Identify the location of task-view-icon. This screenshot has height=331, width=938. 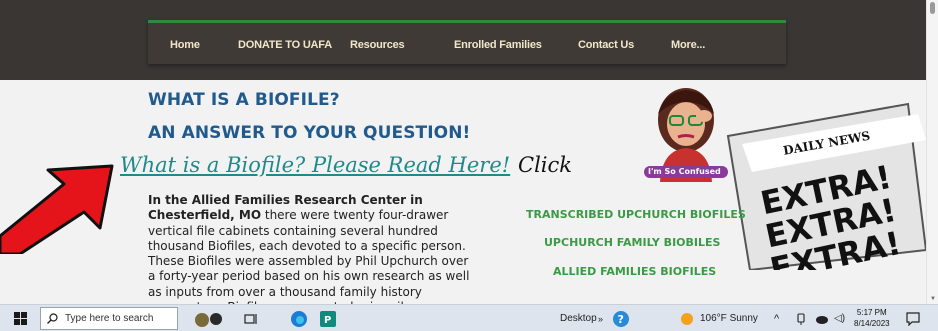
(251, 318).